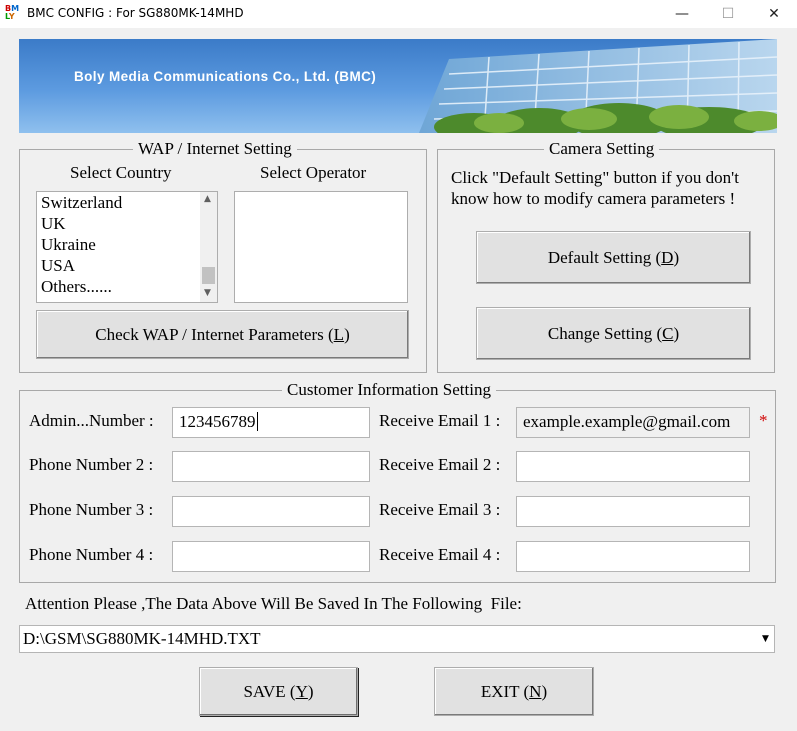  I want to click on exit-label-end: ), so click(544, 691).